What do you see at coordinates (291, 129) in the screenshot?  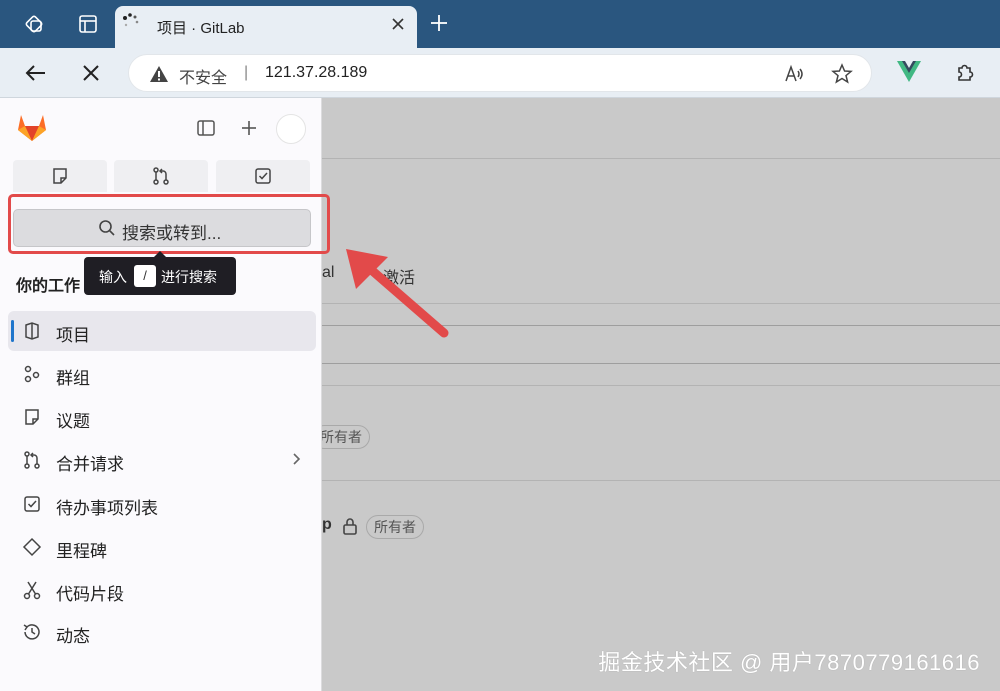 I see `avatar` at bounding box center [291, 129].